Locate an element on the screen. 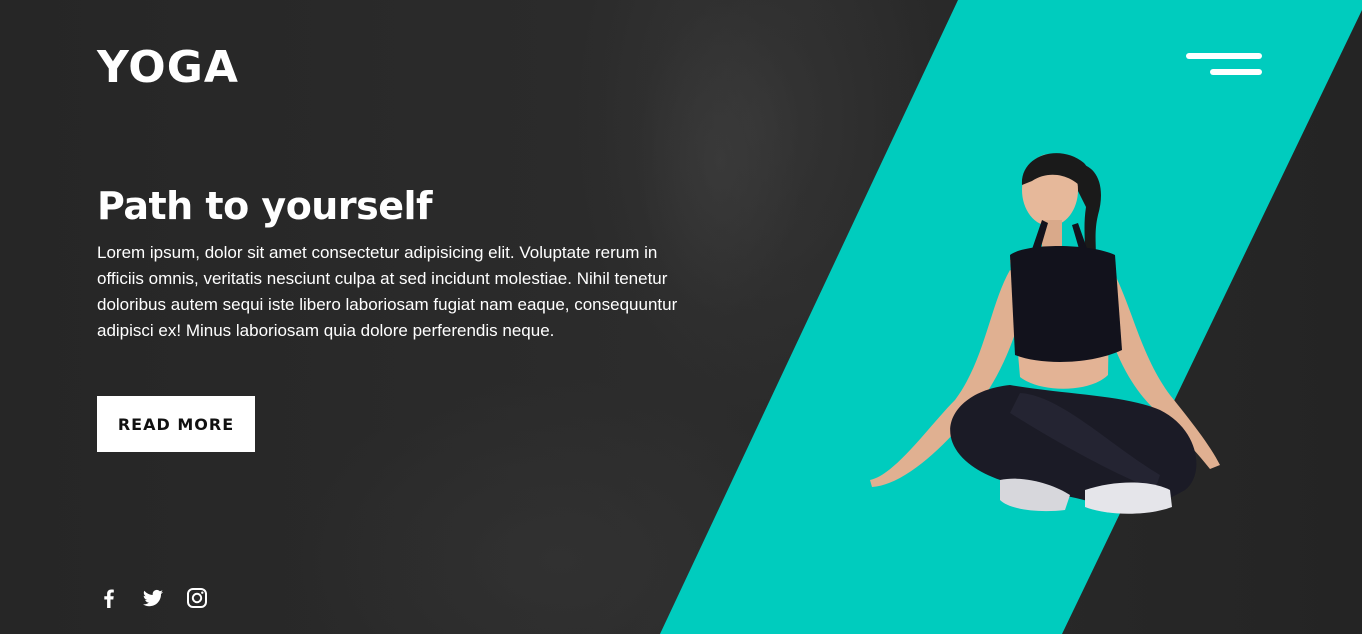  facebook-icon is located at coordinates (109, 598).